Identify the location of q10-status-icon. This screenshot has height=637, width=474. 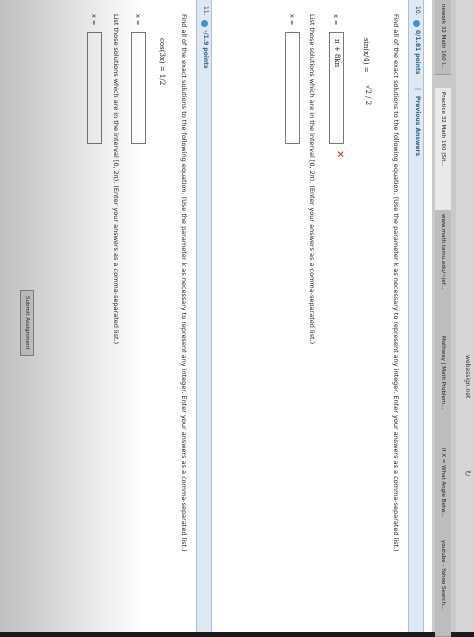
(416, 23).